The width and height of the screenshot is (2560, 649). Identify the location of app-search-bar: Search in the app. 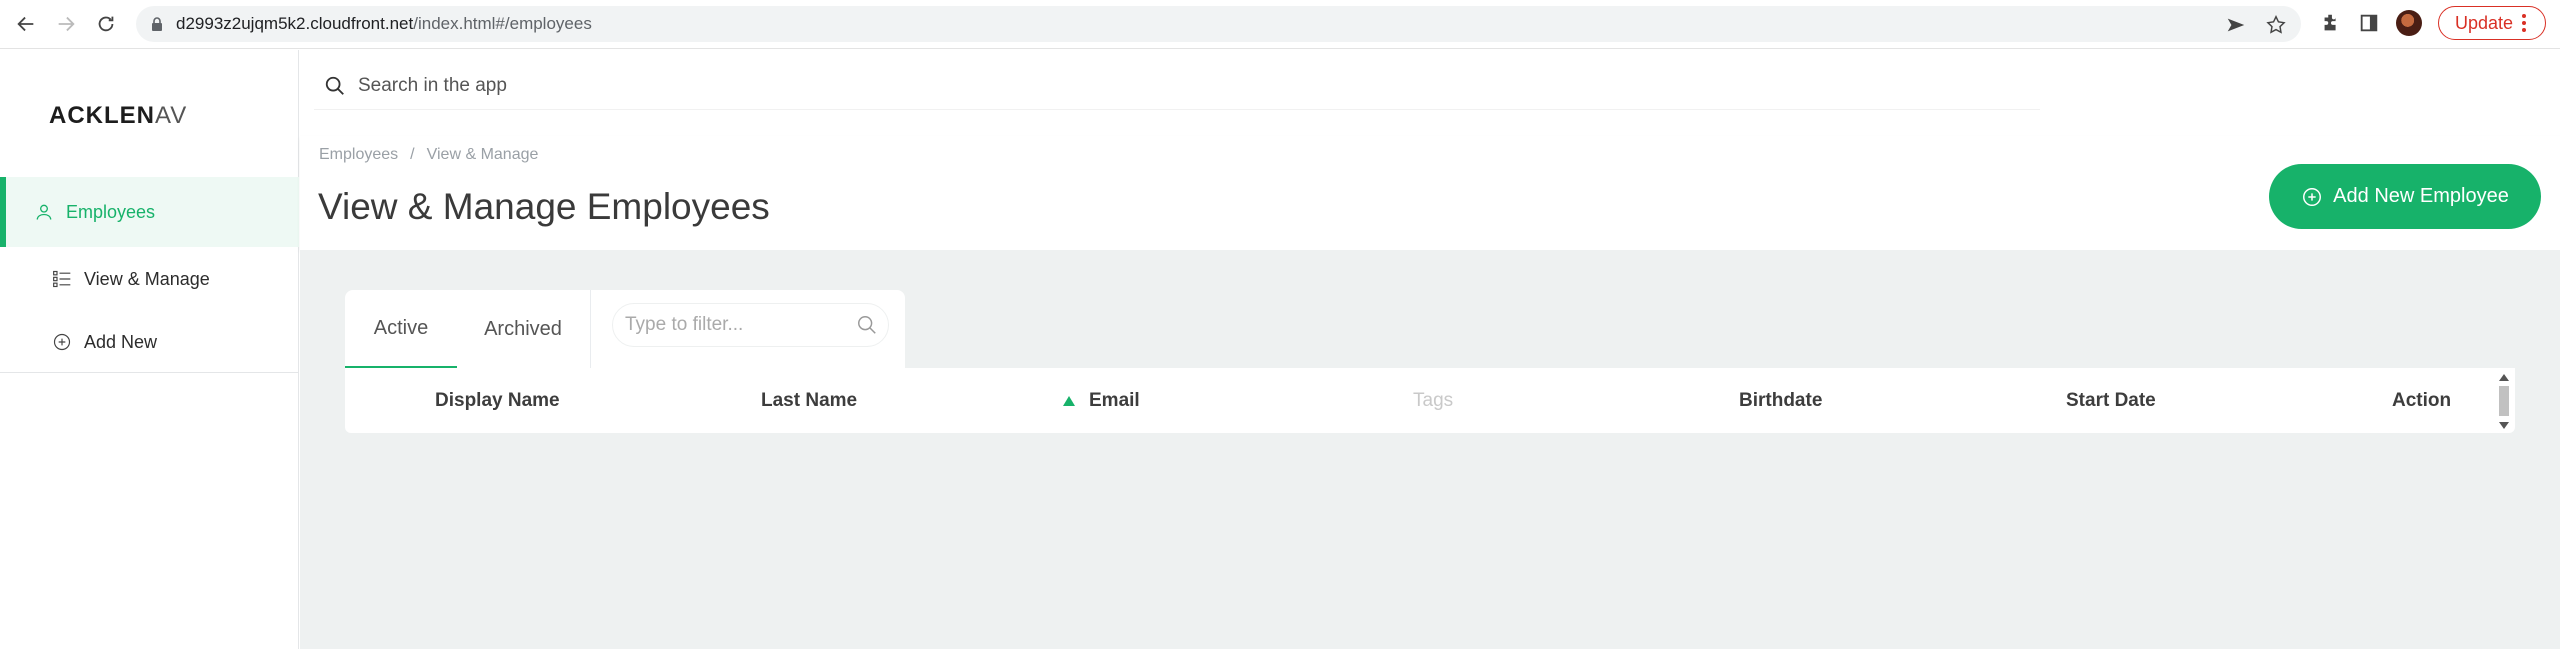
(1430, 93).